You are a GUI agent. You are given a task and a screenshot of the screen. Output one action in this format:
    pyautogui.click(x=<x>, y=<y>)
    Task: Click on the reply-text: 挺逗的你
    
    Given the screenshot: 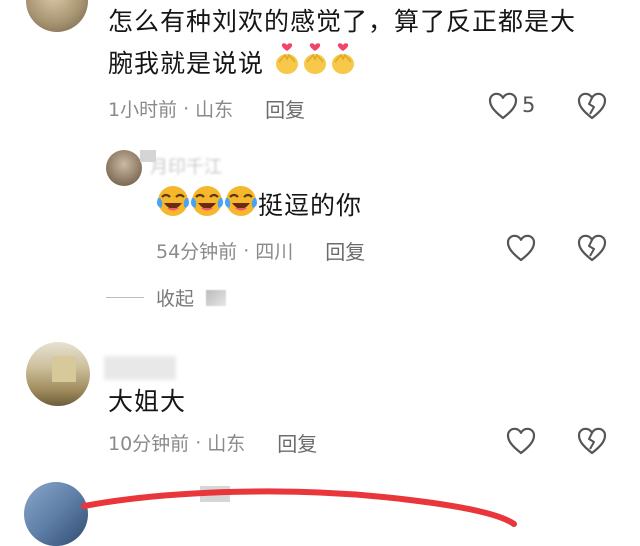 What is the action you would take?
    pyautogui.click(x=310, y=205)
    